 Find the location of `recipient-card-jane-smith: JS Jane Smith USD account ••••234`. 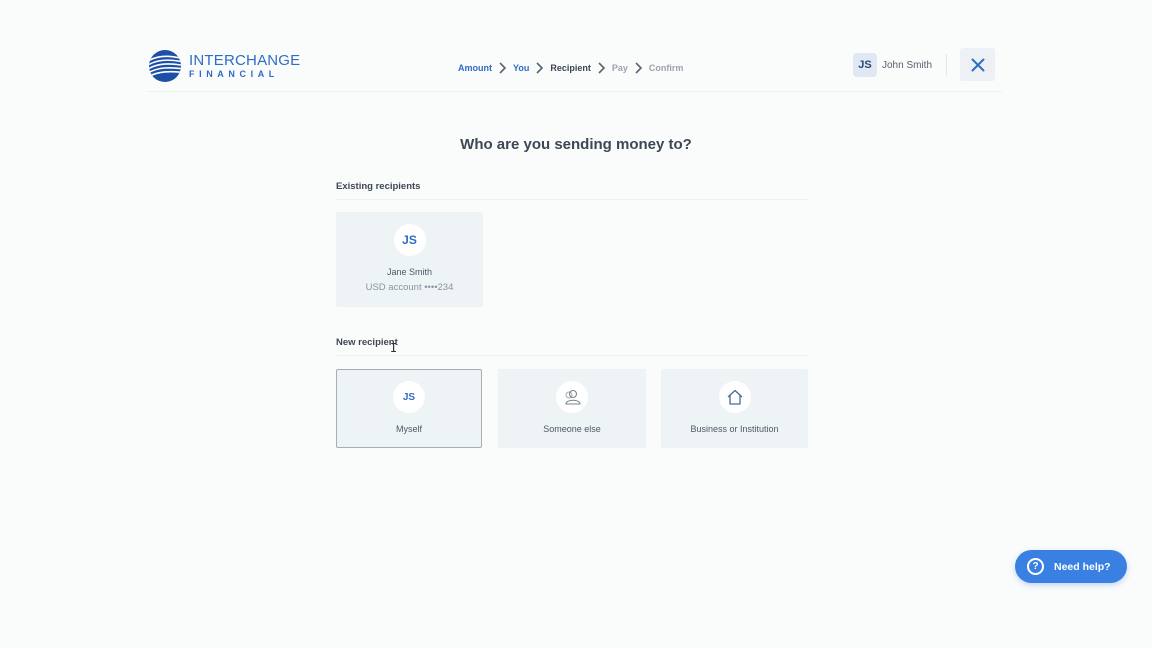

recipient-card-jane-smith: JS Jane Smith USD account ••••234 is located at coordinates (409, 259).